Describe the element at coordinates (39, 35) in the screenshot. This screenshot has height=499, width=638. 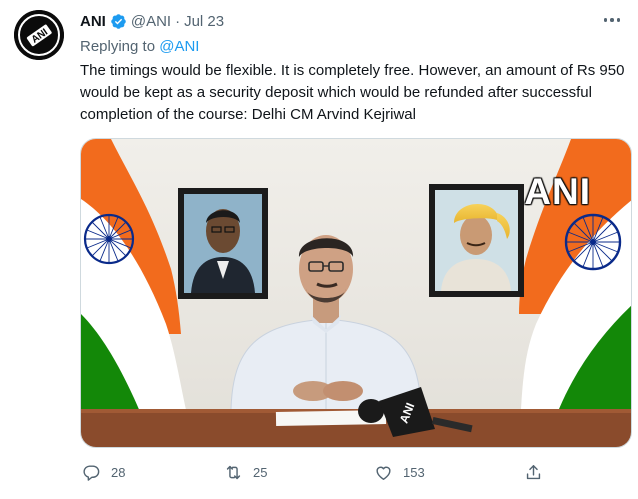
I see `ani-logo-avatar: ANI` at that location.